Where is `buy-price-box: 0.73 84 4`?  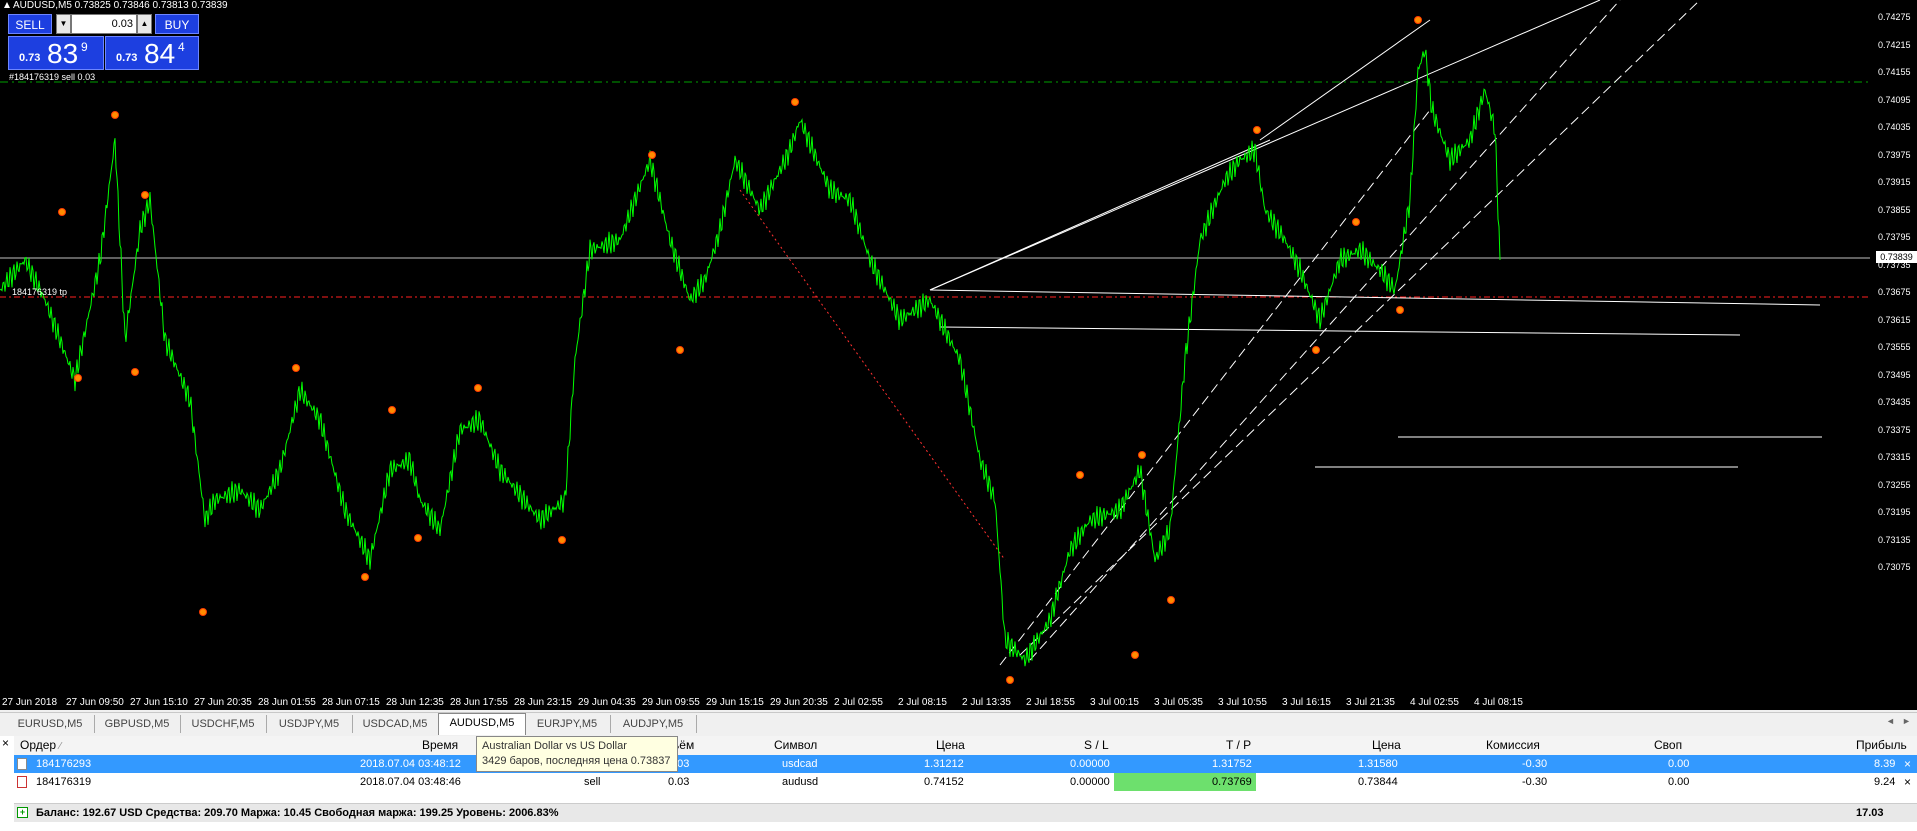
buy-price-box: 0.73 84 4 is located at coordinates (152, 53).